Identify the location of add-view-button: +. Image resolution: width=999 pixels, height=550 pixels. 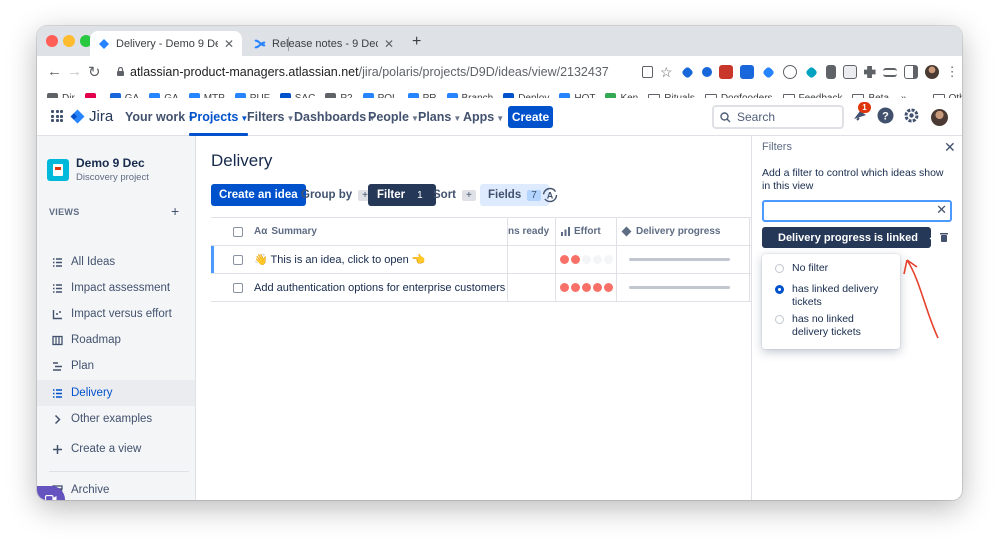
(175, 211).